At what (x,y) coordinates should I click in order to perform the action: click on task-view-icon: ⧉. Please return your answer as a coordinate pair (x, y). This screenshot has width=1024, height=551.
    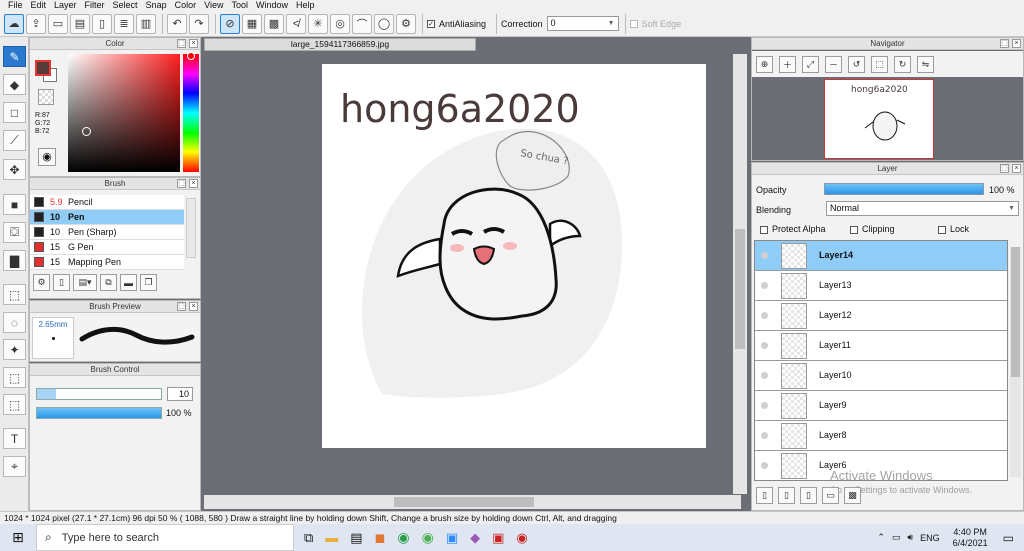
    Looking at the image, I should click on (308, 538).